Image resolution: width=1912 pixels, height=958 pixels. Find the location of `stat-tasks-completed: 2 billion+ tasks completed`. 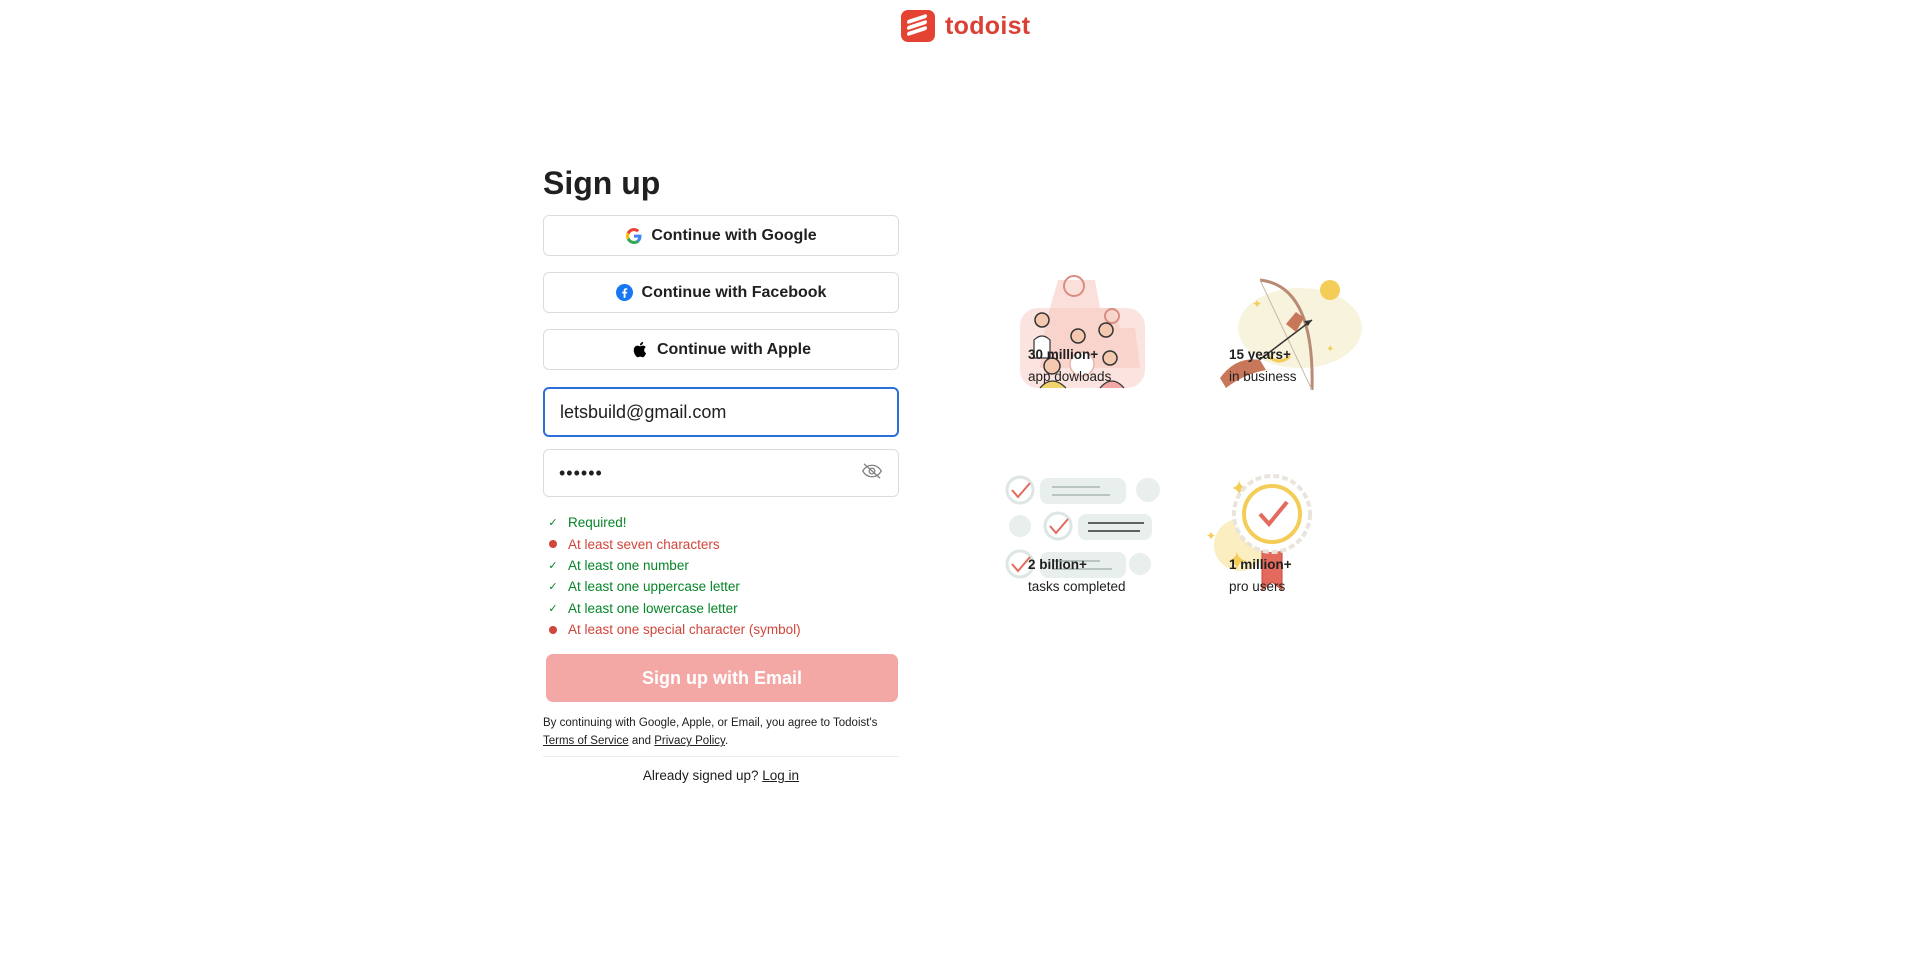

stat-tasks-completed: 2 billion+ tasks completed is located at coordinates (1077, 575).